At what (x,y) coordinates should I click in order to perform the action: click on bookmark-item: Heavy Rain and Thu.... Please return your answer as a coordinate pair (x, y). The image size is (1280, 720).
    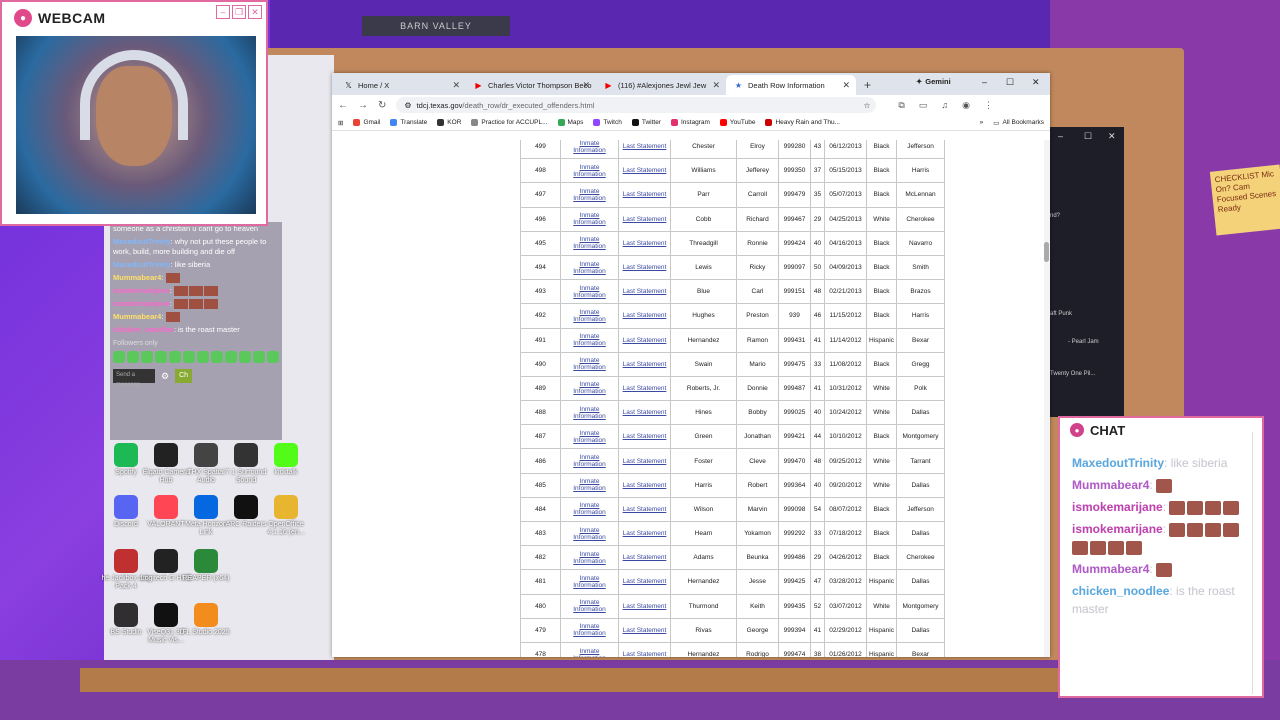
    Looking at the image, I should click on (802, 122).